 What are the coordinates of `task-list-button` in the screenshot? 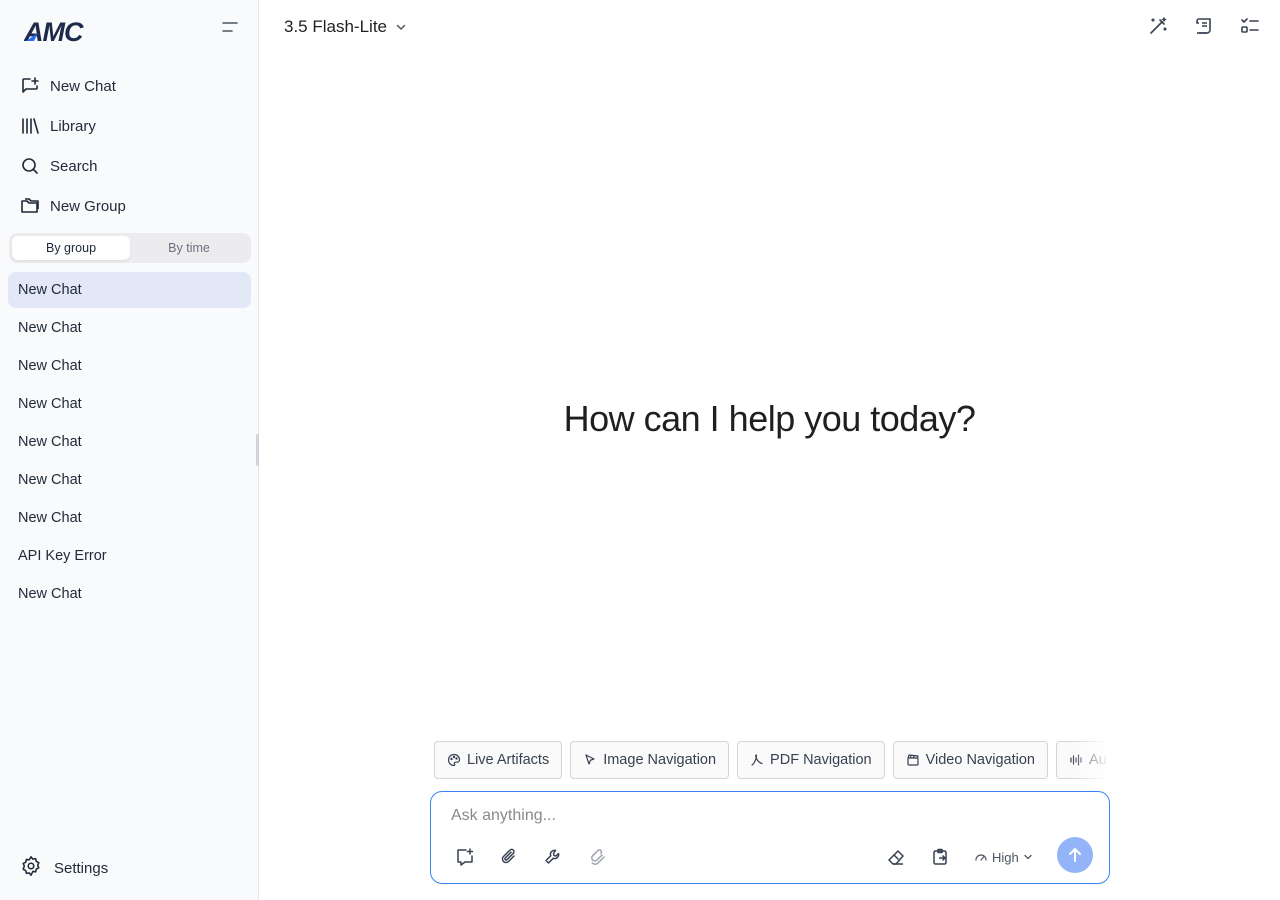 It's located at (1250, 26).